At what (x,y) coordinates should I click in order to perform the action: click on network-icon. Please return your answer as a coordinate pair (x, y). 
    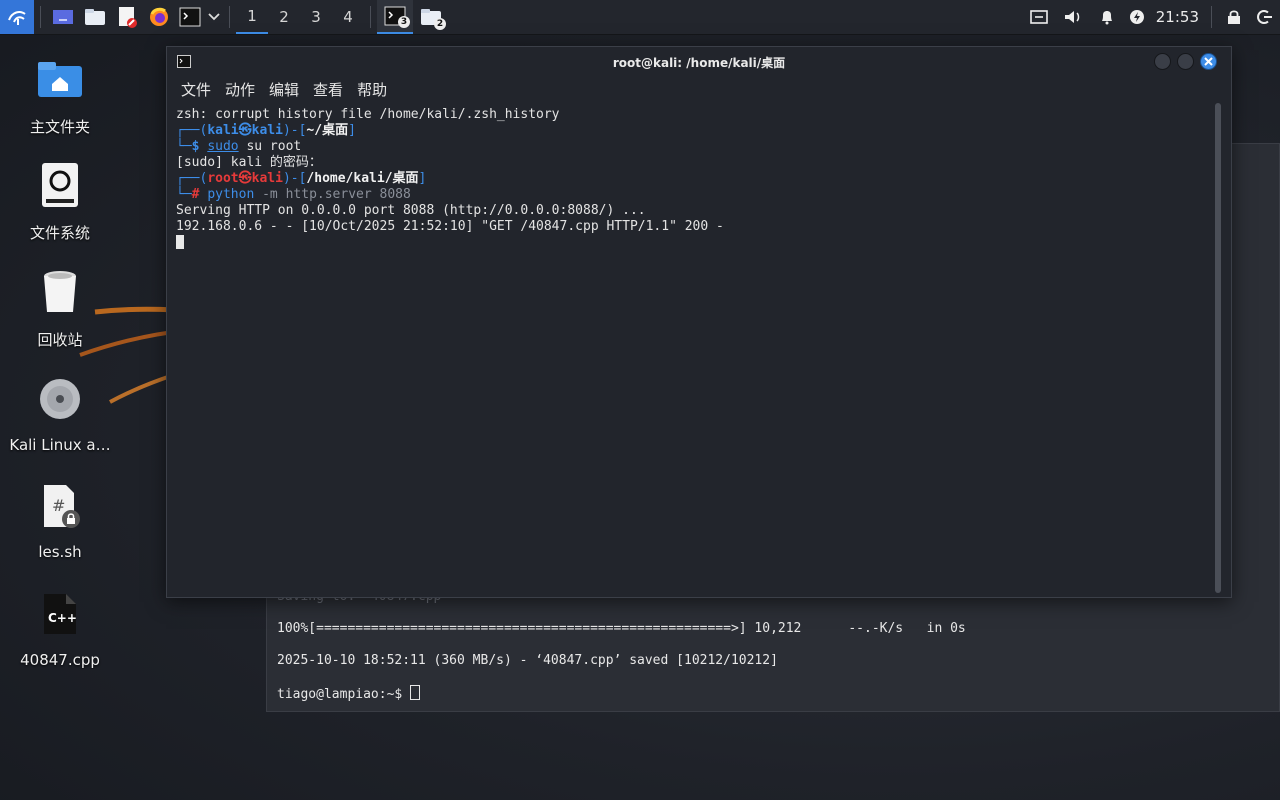
    Looking at the image, I should click on (1038, 17).